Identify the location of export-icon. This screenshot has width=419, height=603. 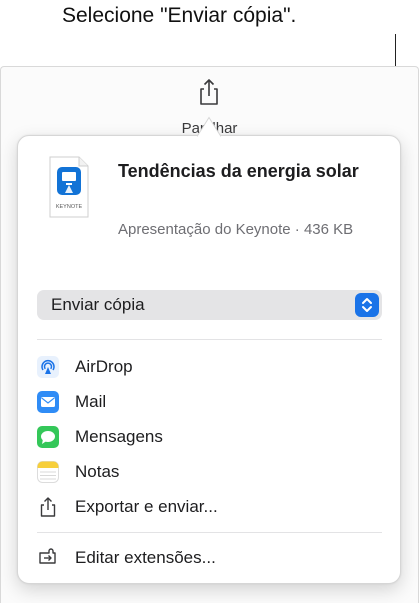
(48, 507).